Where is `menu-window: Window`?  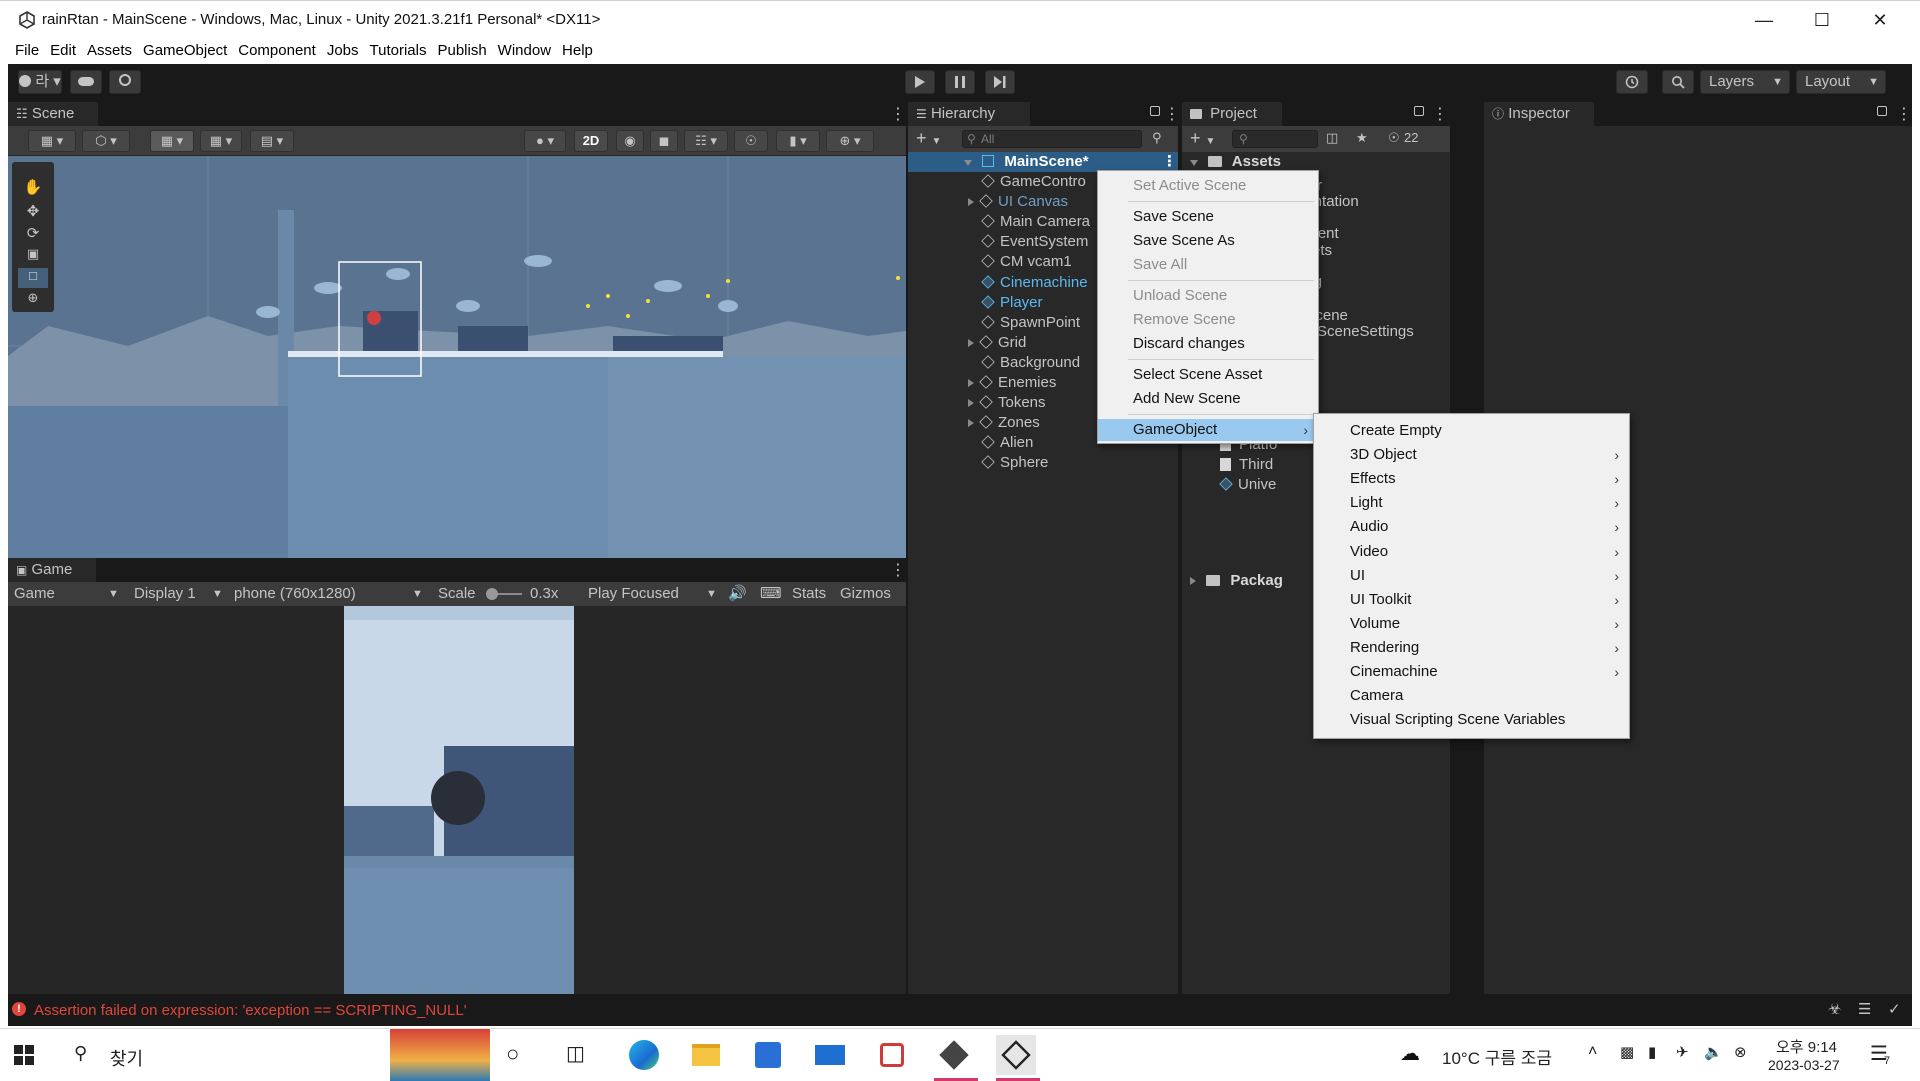
menu-window: Window is located at coordinates (525, 48).